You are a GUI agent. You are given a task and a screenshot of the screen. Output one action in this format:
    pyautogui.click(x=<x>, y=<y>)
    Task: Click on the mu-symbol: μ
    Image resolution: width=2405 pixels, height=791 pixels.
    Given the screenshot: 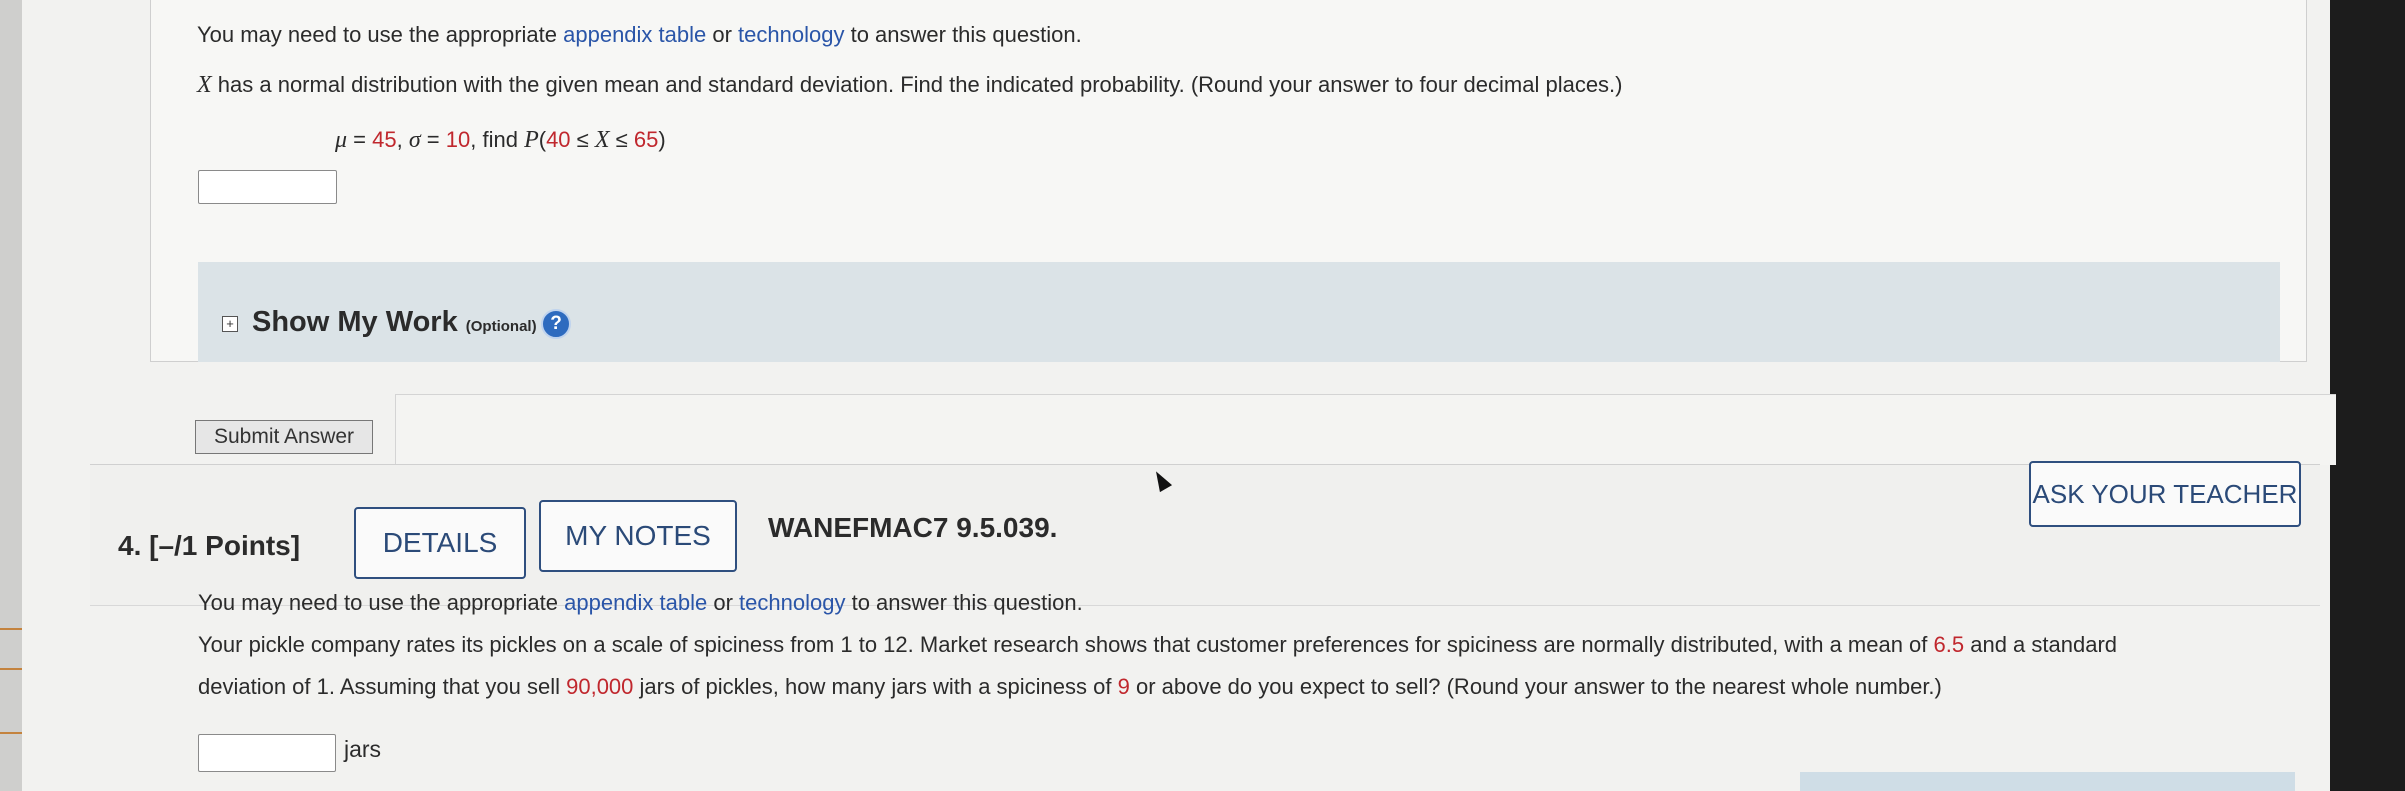 What is the action you would take?
    pyautogui.click(x=341, y=140)
    